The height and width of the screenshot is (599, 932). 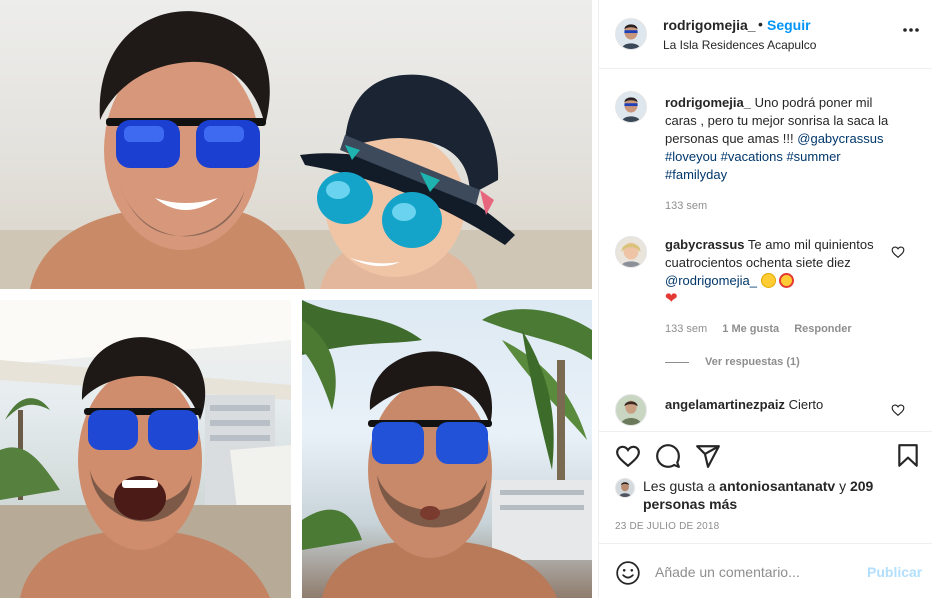 I want to click on red-heart-emoji: ❤, so click(x=671, y=298).